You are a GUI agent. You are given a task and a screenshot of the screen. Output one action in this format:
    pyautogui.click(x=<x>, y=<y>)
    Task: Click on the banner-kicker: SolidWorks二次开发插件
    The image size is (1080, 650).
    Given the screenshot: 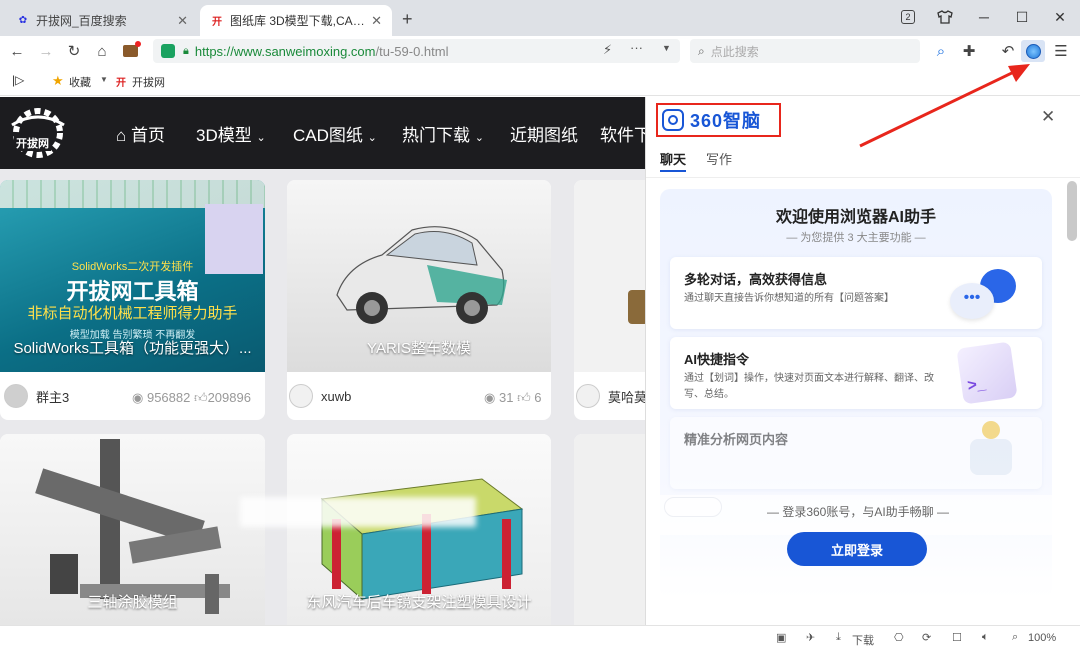 What is the action you would take?
    pyautogui.click(x=132, y=267)
    